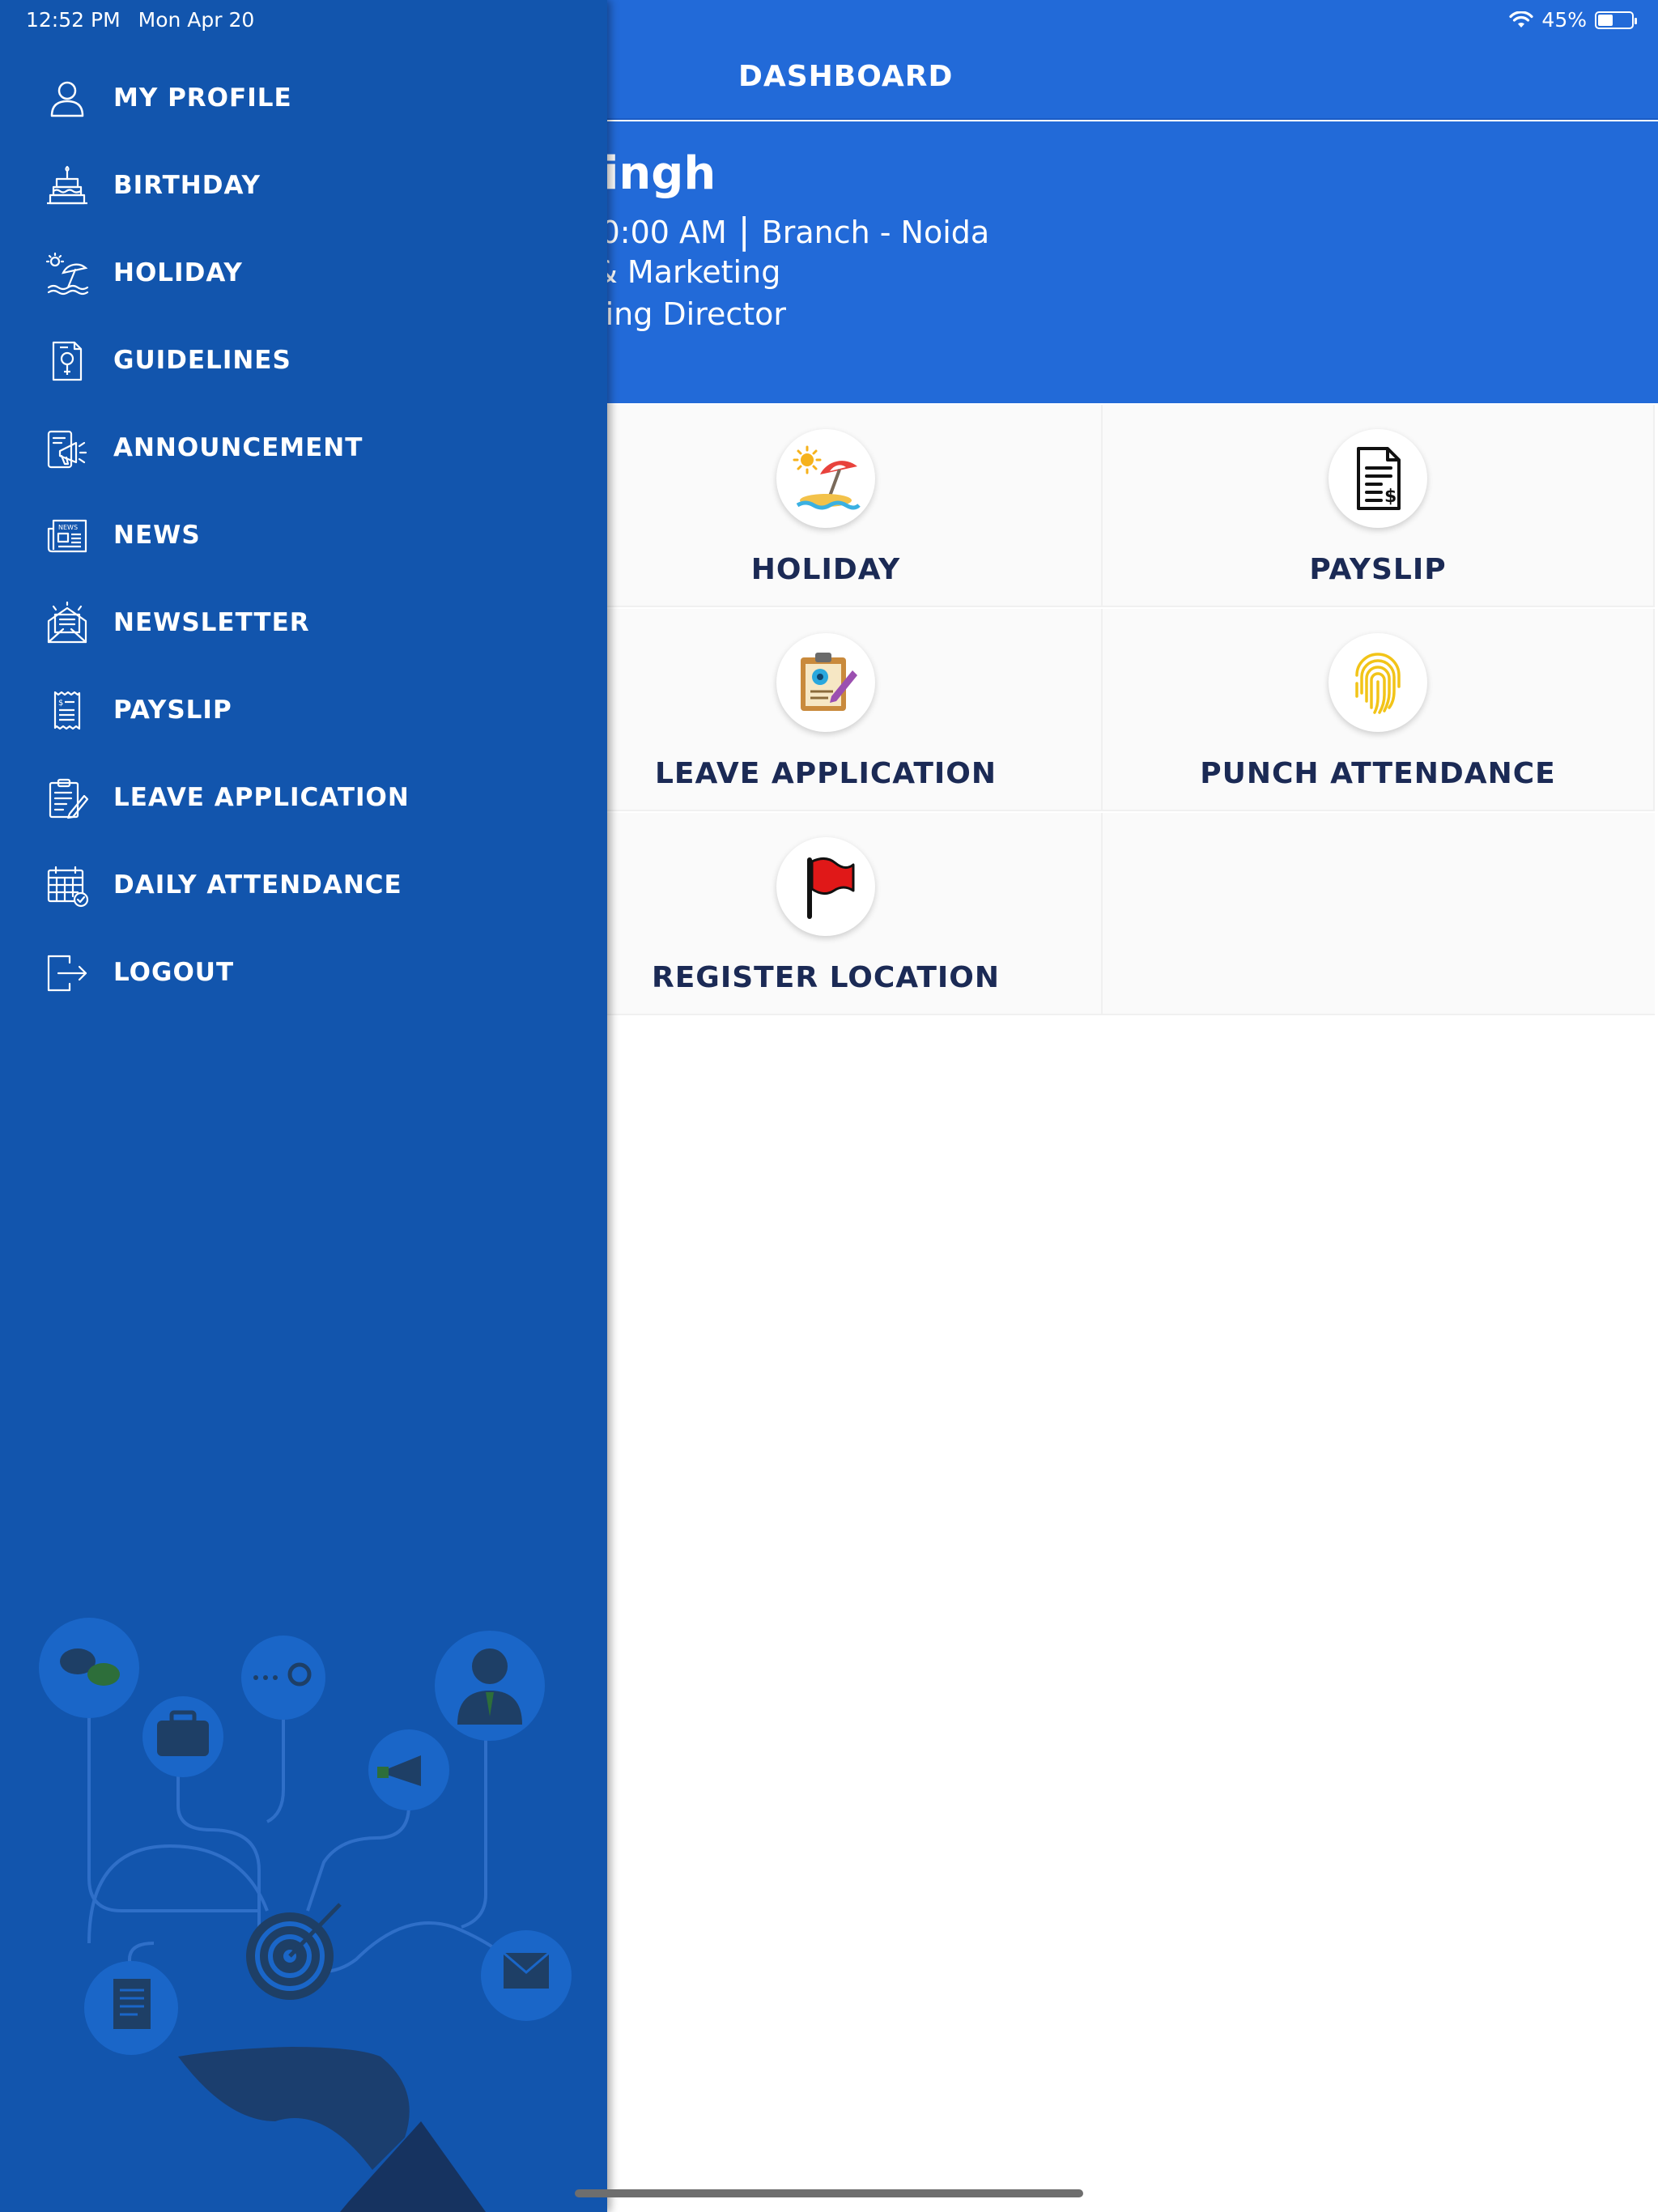 The width and height of the screenshot is (1658, 2212). I want to click on drawer-item-newsletter: NEWSLETTER, so click(303, 622).